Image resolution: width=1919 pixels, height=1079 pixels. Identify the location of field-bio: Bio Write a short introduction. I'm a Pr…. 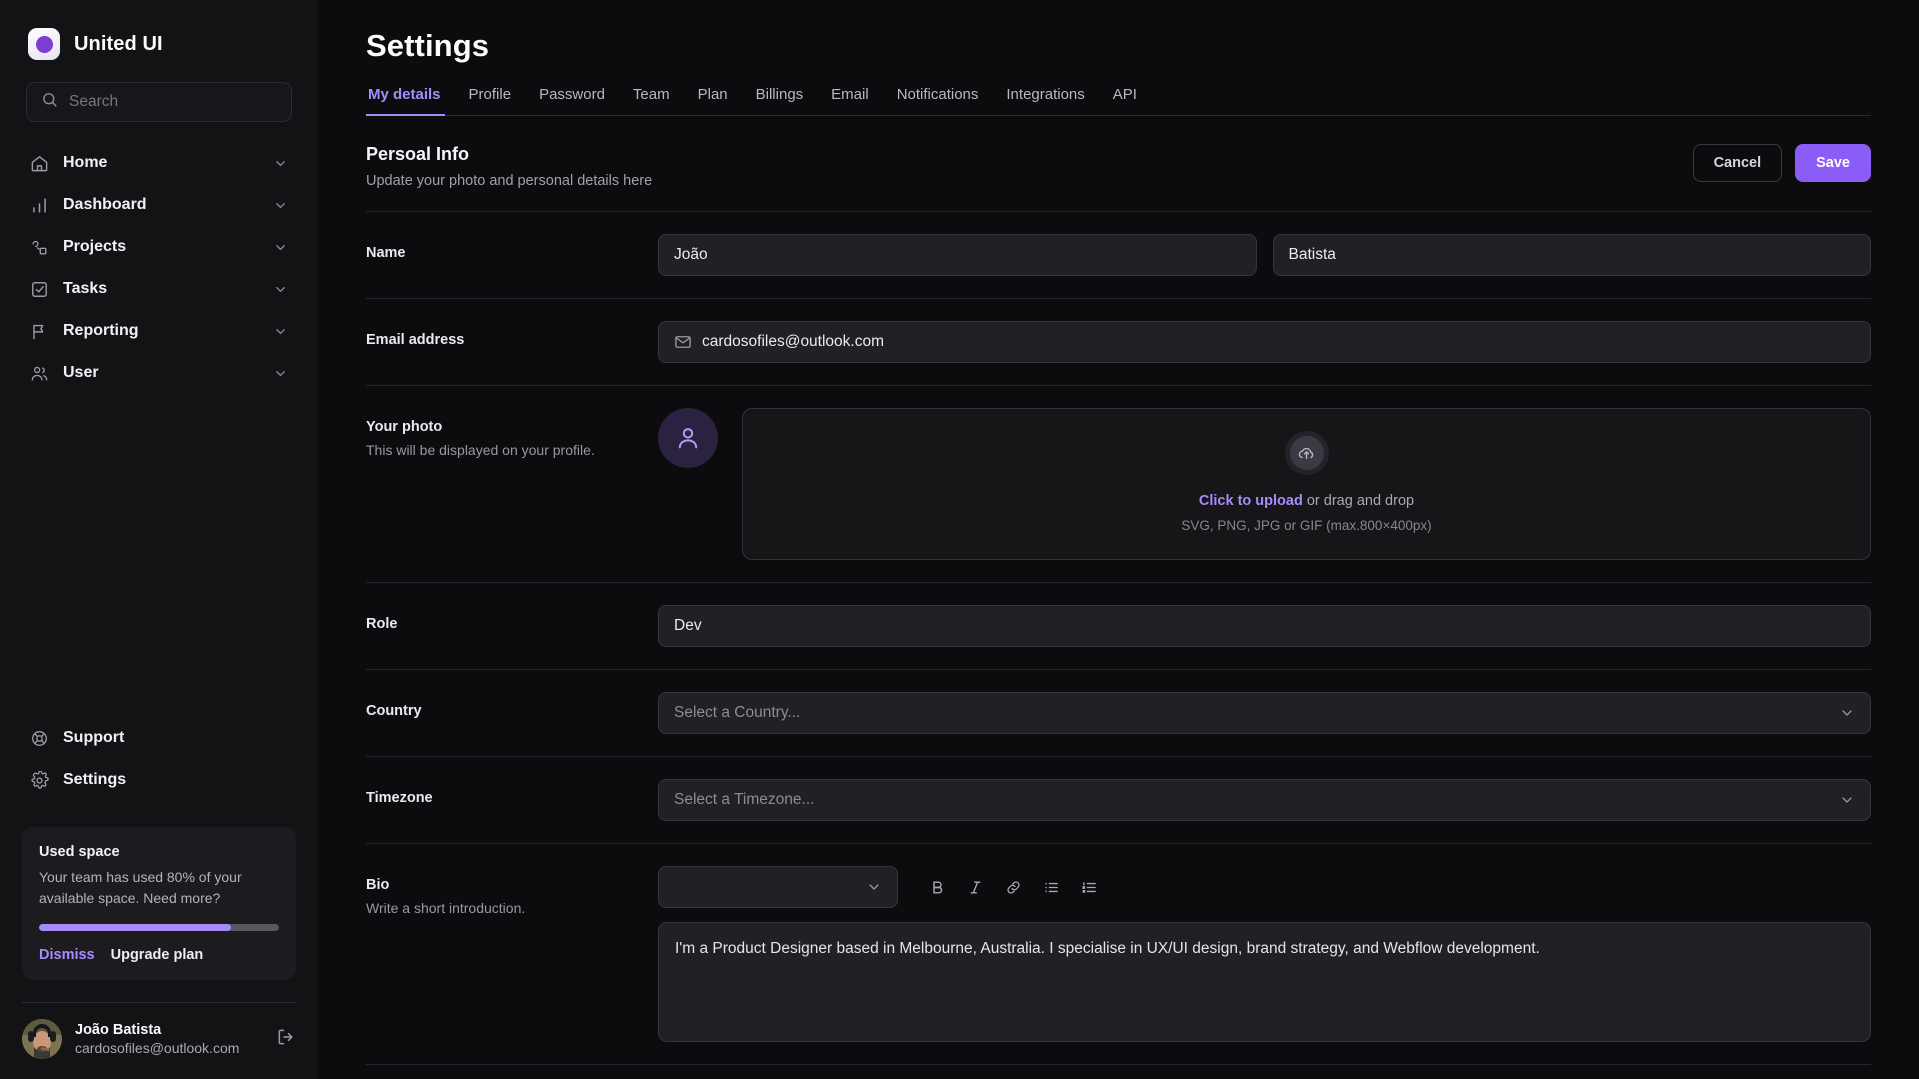
(1118, 943).